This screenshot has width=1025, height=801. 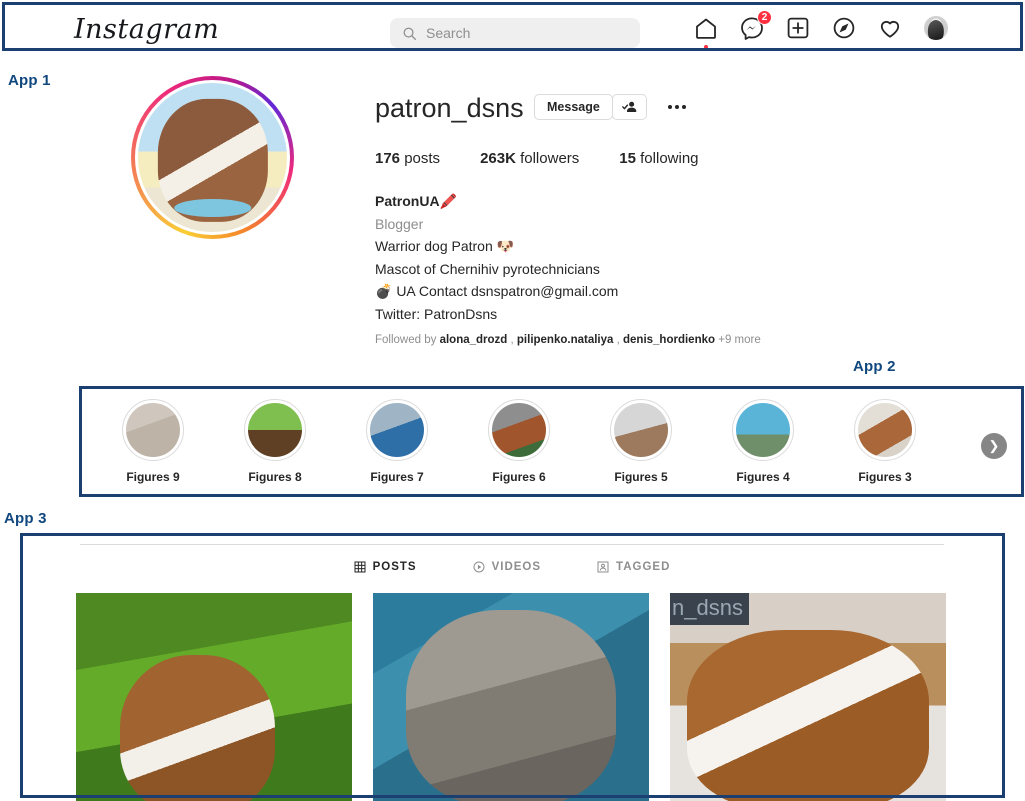 What do you see at coordinates (516, 567) in the screenshot?
I see `tab-videos-label: VIDEOS` at bounding box center [516, 567].